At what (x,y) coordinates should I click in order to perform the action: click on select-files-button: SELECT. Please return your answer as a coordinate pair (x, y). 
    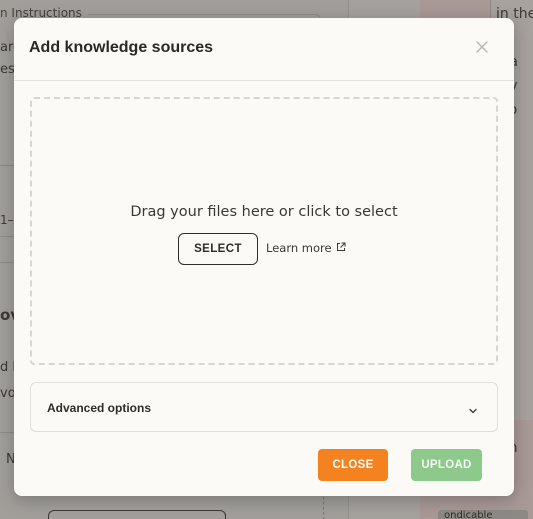
    Looking at the image, I should click on (218, 249).